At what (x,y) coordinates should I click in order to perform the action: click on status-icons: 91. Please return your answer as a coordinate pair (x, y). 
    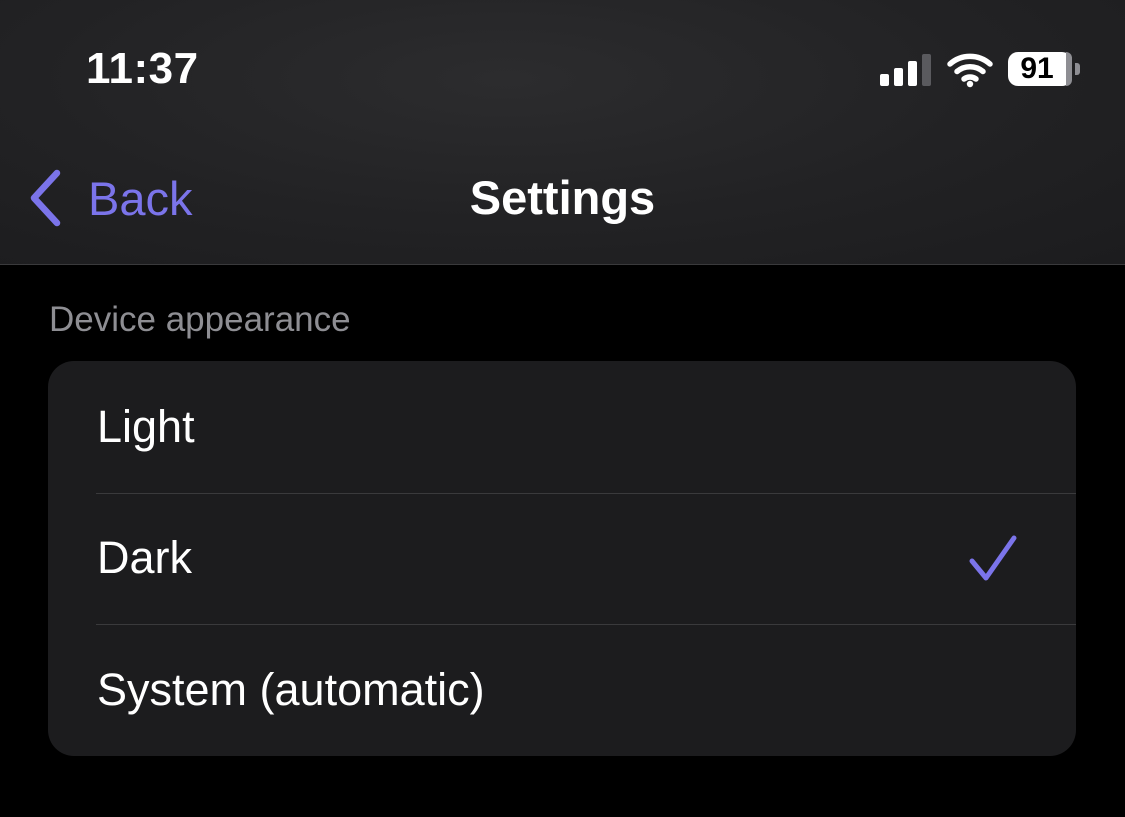
    Looking at the image, I should click on (985, 70).